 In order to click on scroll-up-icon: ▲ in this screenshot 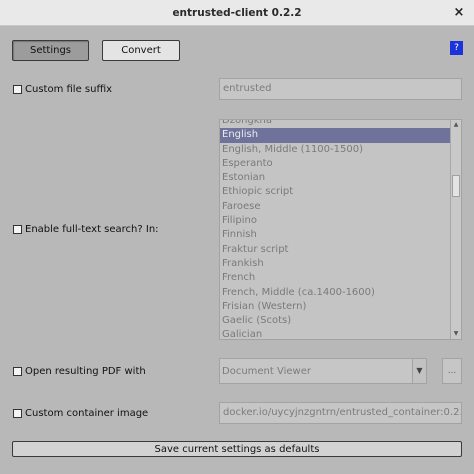, I will do `click(456, 125)`.